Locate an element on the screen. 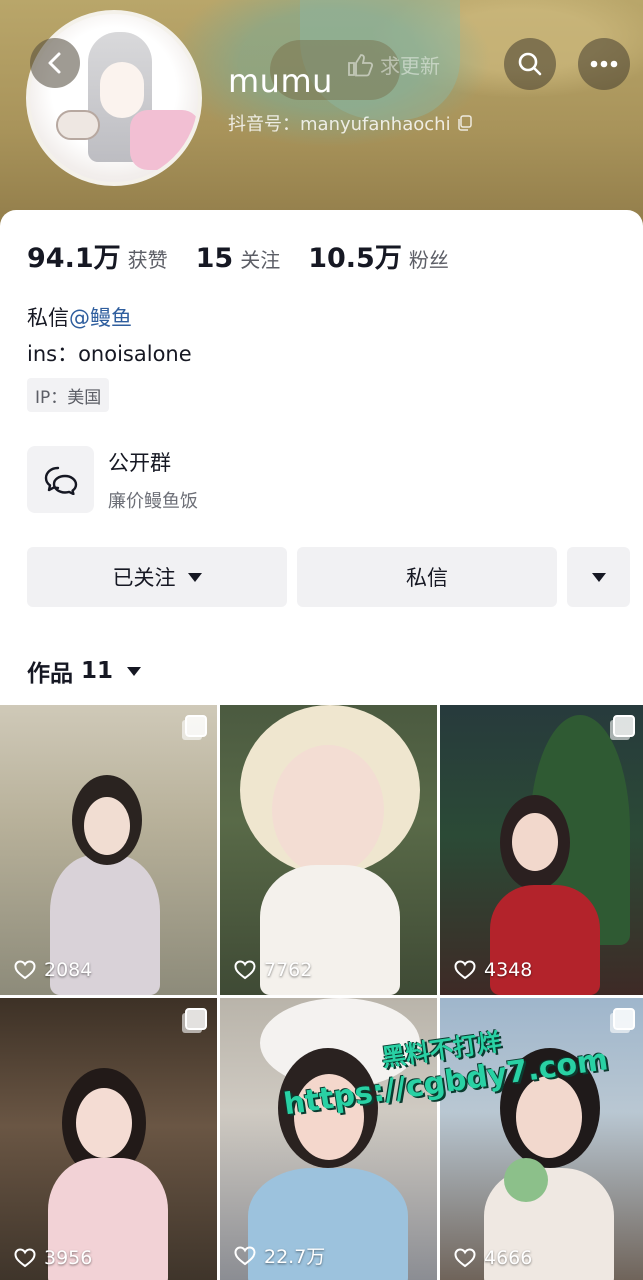 This screenshot has height=1280, width=643. like-count-text: 22.7万 is located at coordinates (295, 1257).